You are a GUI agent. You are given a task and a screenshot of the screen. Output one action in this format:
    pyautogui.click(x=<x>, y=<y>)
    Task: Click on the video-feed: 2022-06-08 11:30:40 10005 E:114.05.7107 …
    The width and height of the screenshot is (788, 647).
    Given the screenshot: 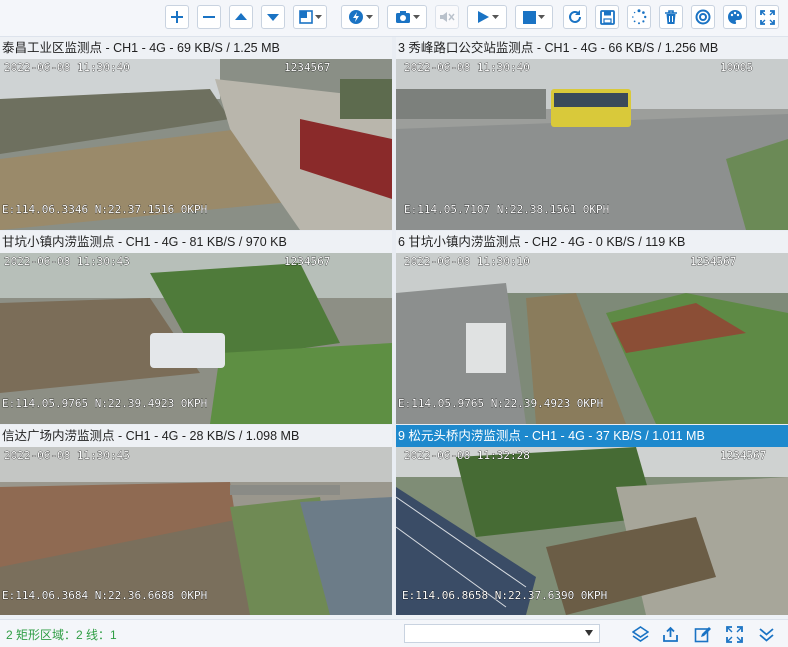 What is the action you would take?
    pyautogui.click(x=592, y=144)
    